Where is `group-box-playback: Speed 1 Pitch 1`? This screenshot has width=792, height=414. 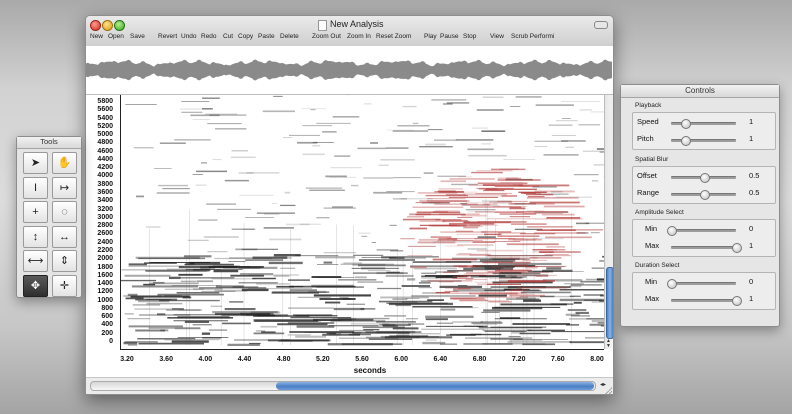
group-box-playback: Speed 1 Pitch 1 is located at coordinates (704, 131).